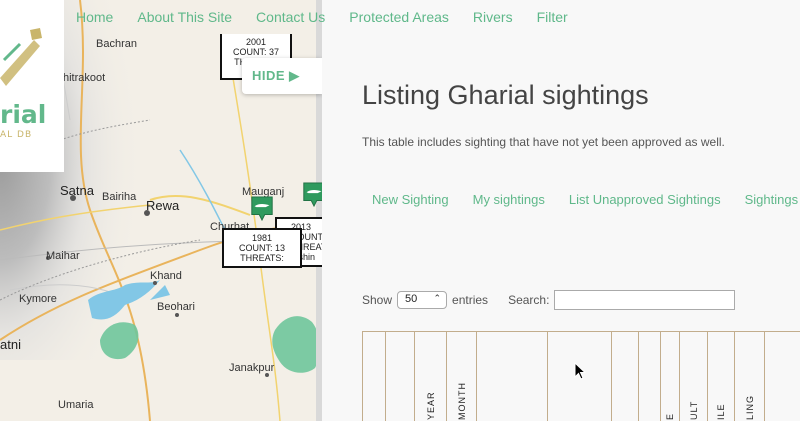 The height and width of the screenshot is (421, 800). What do you see at coordinates (399, 17) in the screenshot?
I see `nav-protected-areas: Protected Areas` at bounding box center [399, 17].